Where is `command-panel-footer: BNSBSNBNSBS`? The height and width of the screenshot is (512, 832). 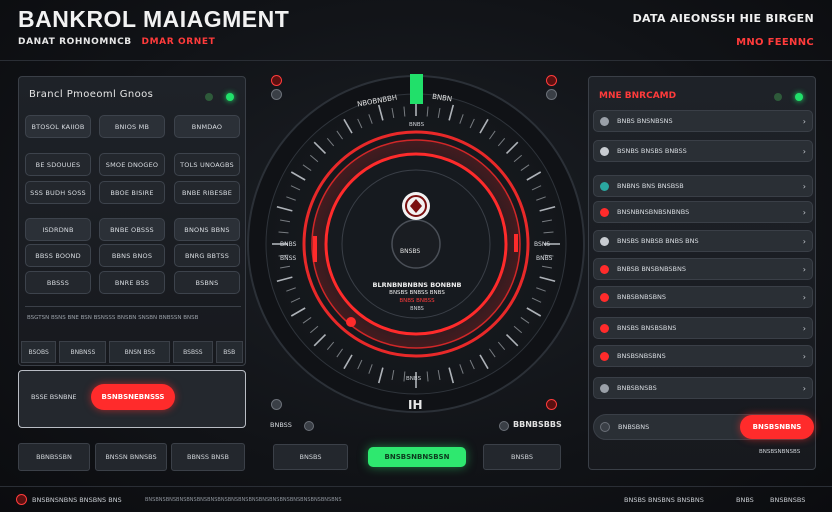 command-panel-footer: BNSBSNBNSBS is located at coordinates (780, 452).